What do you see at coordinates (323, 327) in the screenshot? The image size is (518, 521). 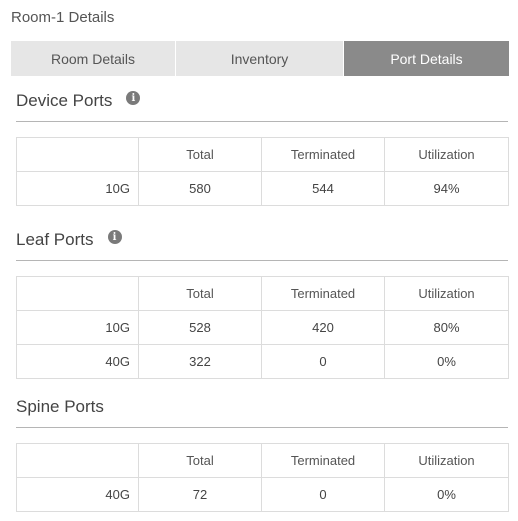 I see `cell-terminated: 420` at bounding box center [323, 327].